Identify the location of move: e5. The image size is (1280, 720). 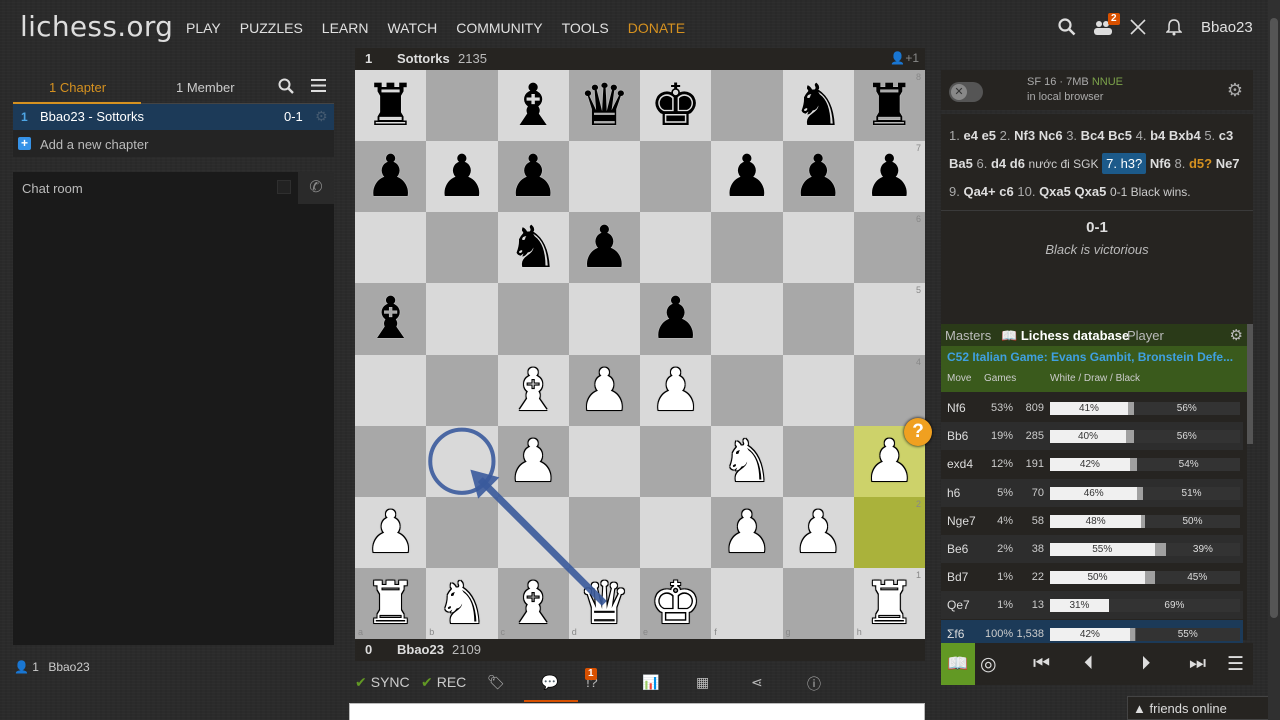
(989, 135).